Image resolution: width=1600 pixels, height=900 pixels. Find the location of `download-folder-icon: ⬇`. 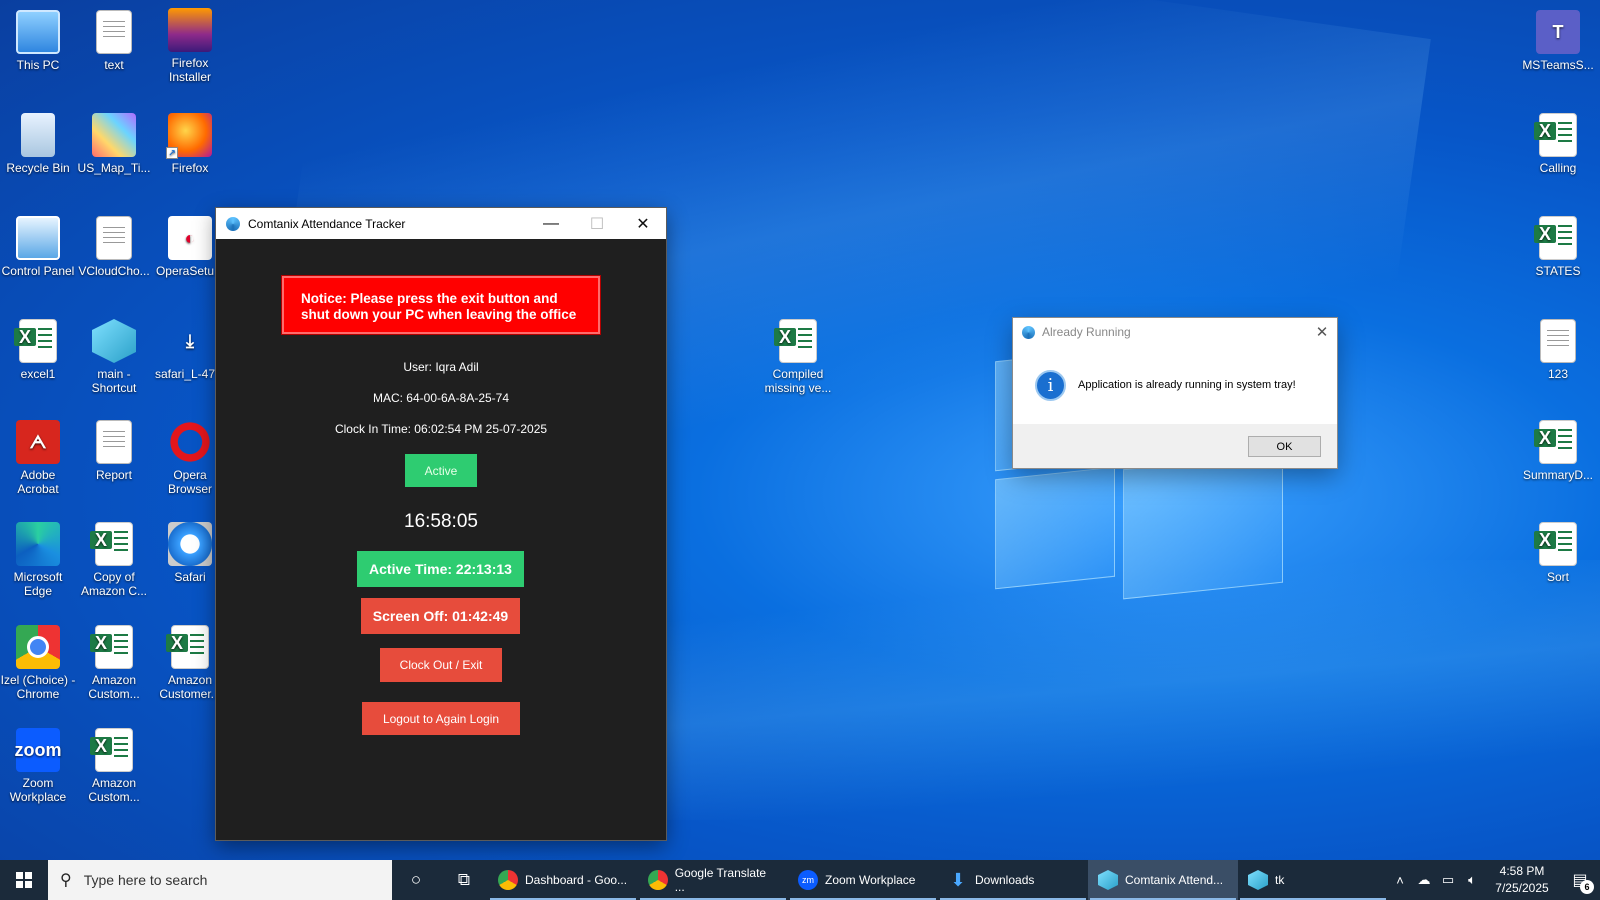

download-folder-icon: ⬇ is located at coordinates (958, 879).